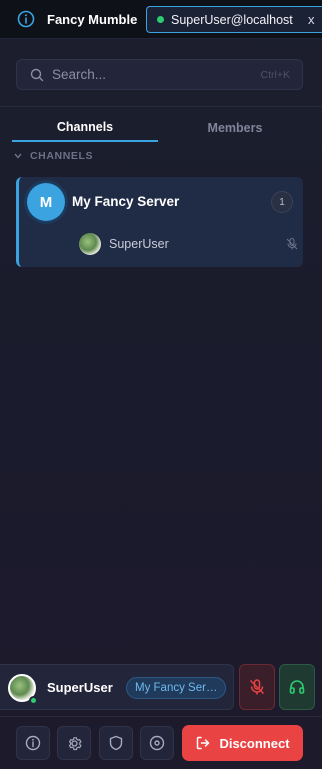  Describe the element at coordinates (147, 74) in the screenshot. I see `search-input` at that location.